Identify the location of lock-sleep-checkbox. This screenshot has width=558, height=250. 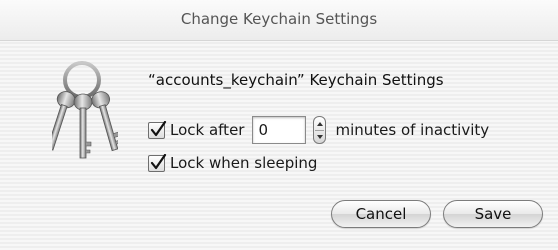
(157, 162).